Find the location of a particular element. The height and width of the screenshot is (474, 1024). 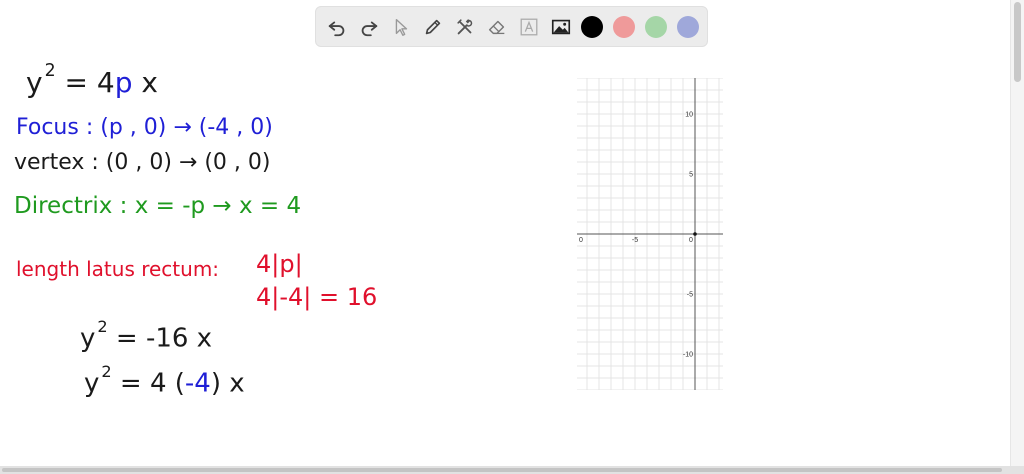

eq-y: y is located at coordinates (34, 82).